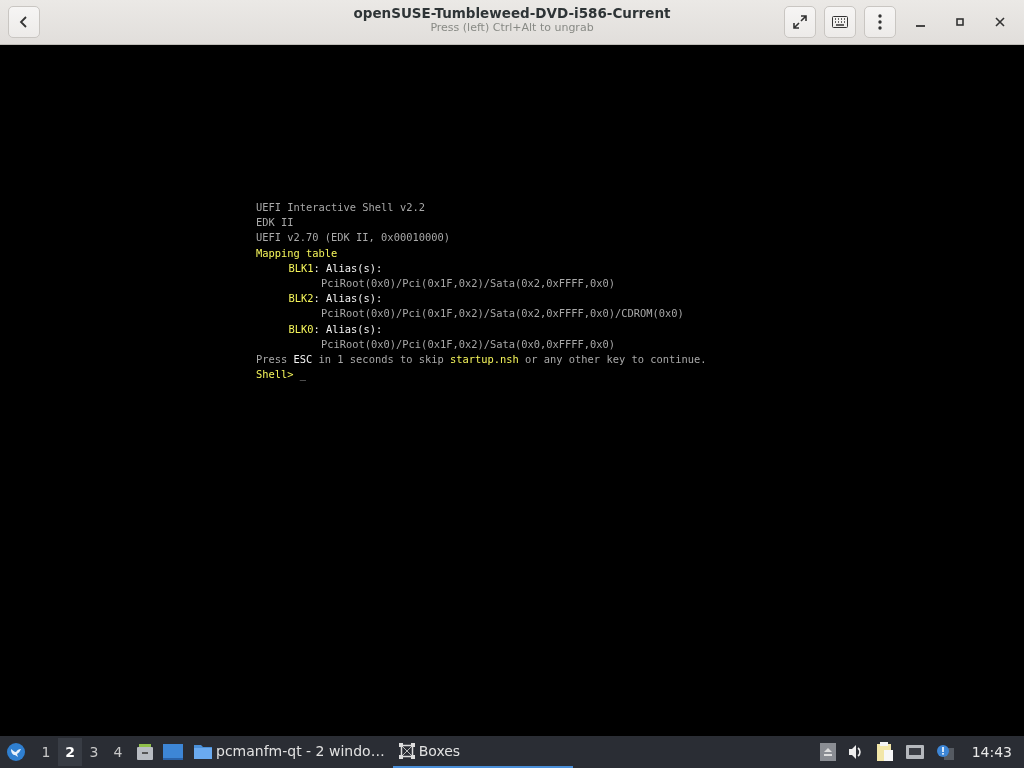  I want to click on console-line: BLK0: Alias(s):, so click(335, 329).